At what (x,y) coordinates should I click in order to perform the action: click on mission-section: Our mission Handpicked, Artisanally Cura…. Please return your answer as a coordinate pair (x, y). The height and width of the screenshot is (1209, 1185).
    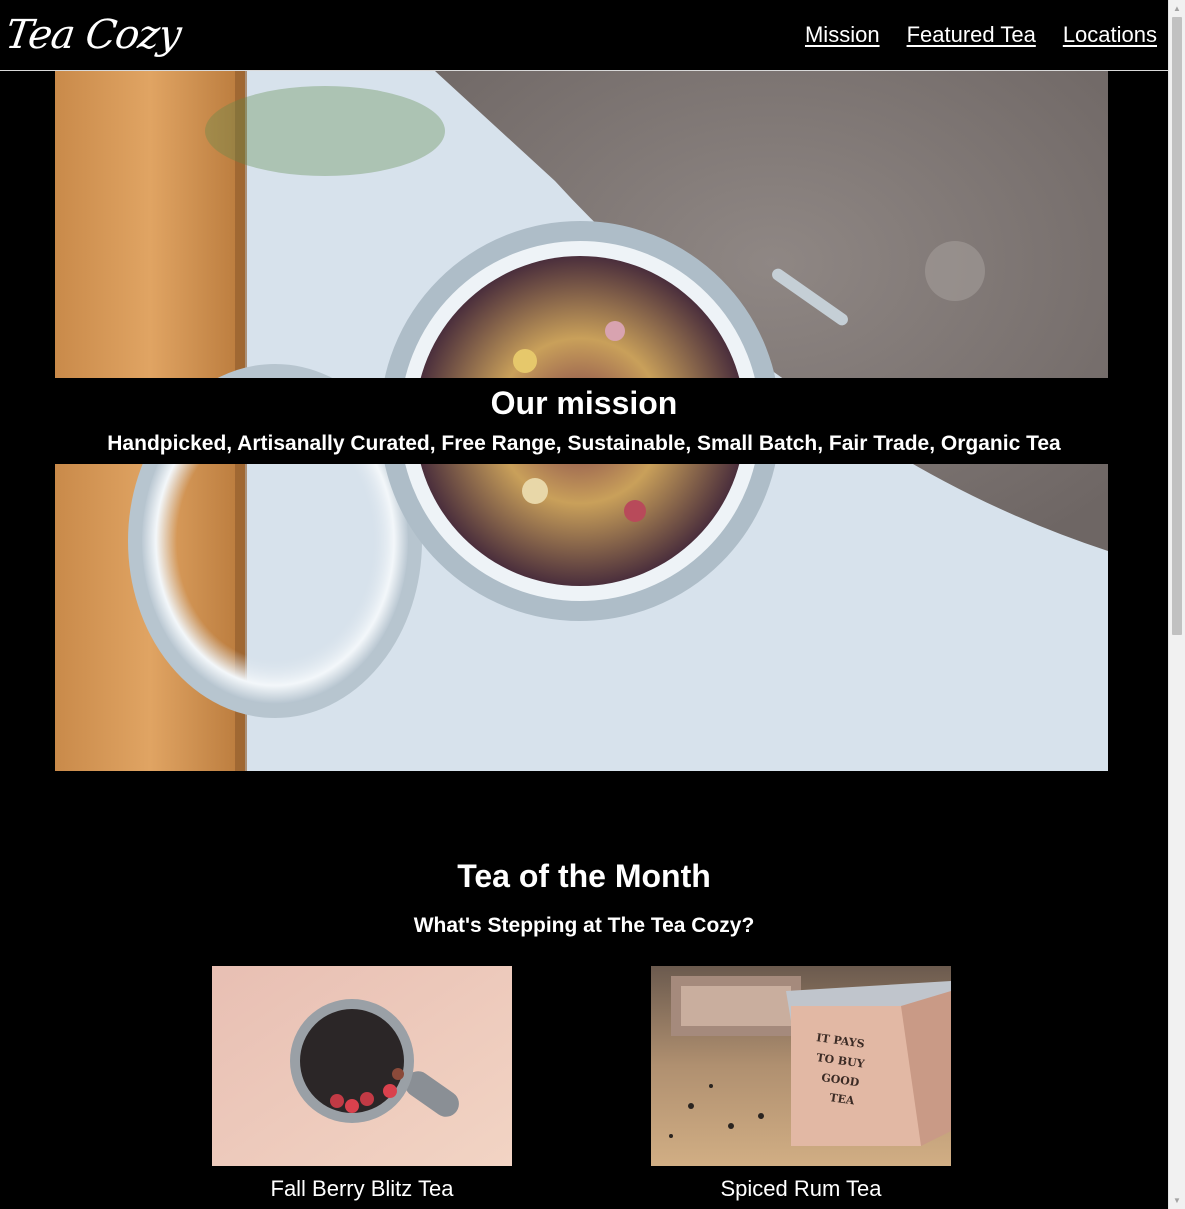
    Looking at the image, I should click on (584, 421).